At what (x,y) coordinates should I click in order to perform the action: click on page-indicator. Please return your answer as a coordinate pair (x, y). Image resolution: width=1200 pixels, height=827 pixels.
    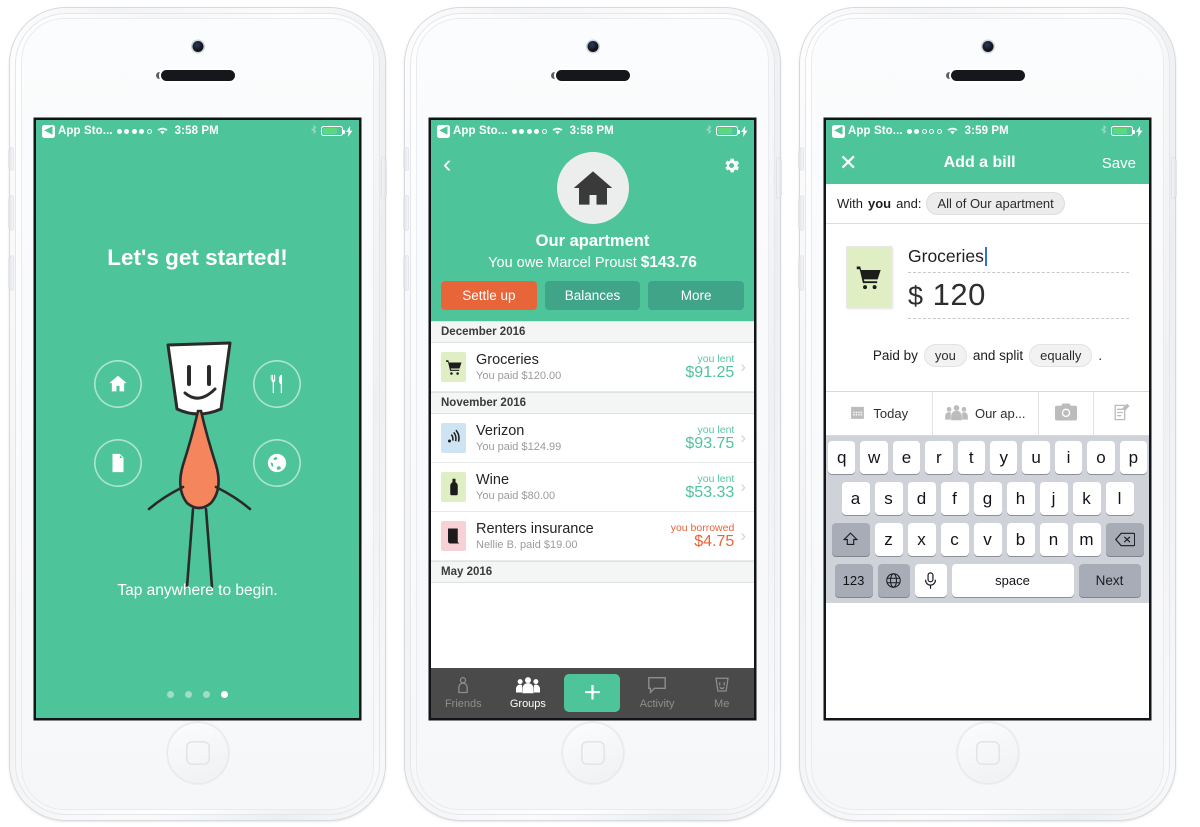
    Looking at the image, I should click on (197, 694).